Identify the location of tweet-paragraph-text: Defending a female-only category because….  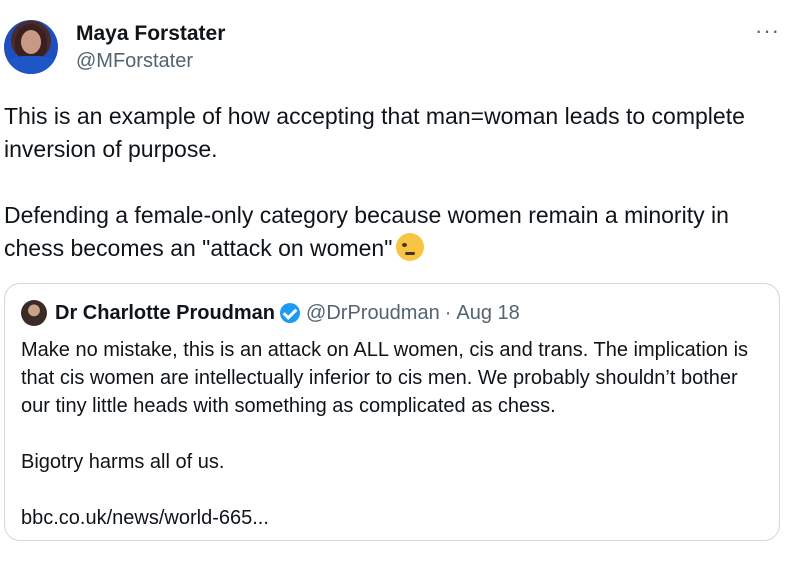
(366, 231).